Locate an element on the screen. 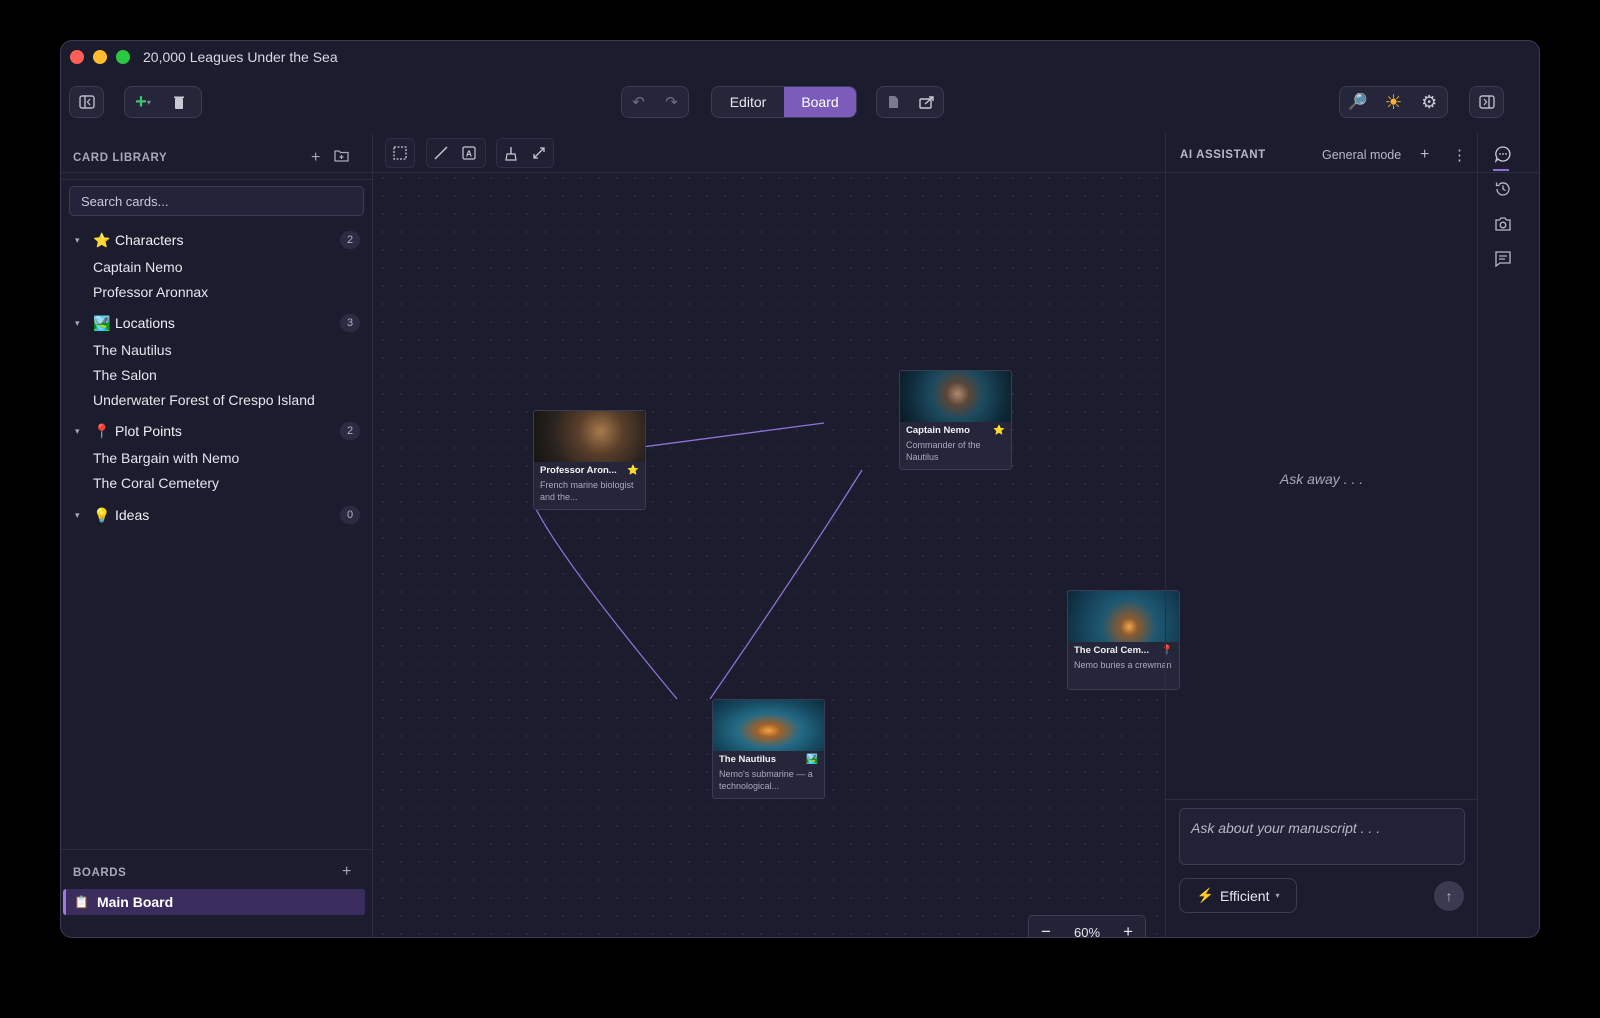 The image size is (1600, 1018). document-group is located at coordinates (910, 102).